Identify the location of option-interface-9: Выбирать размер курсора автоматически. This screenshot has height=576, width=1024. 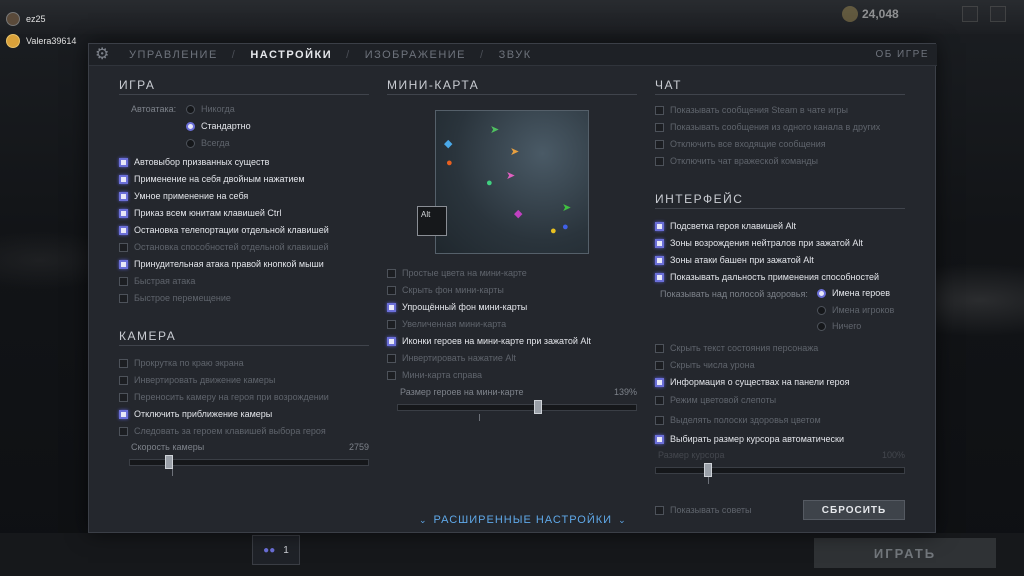
(749, 439).